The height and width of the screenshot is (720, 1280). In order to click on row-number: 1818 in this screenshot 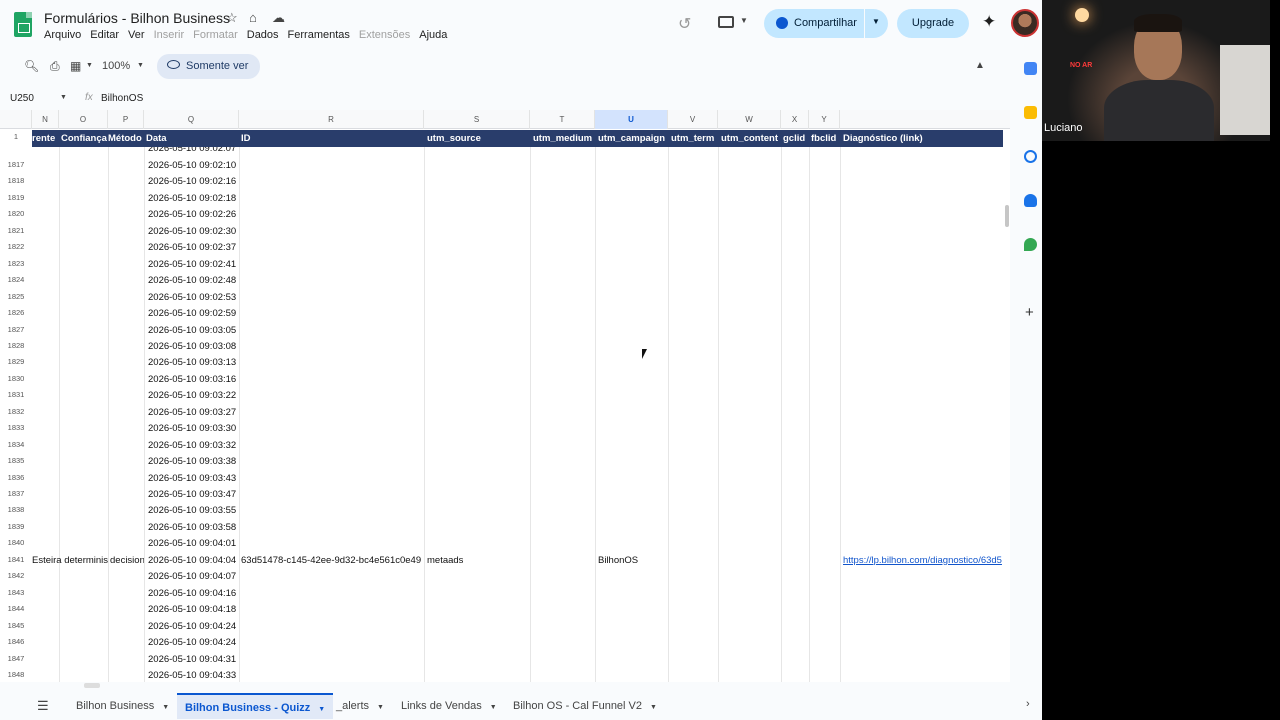, I will do `click(16, 180)`.